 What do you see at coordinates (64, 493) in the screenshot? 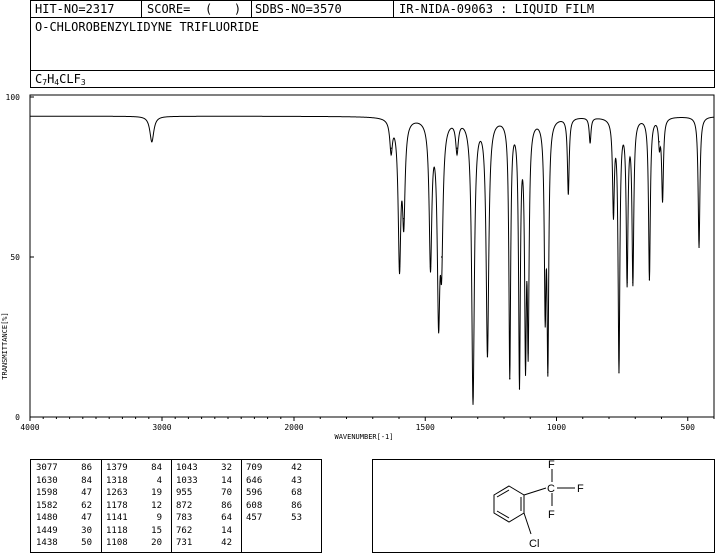
I see `peak-table-row: 1598 47` at bounding box center [64, 493].